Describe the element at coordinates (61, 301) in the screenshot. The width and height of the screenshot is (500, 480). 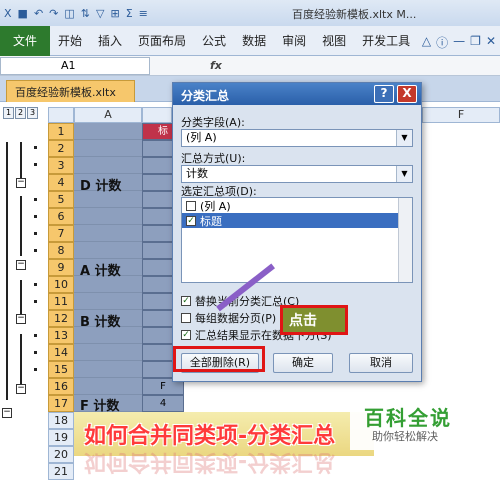
I see `row-header: 11` at that location.